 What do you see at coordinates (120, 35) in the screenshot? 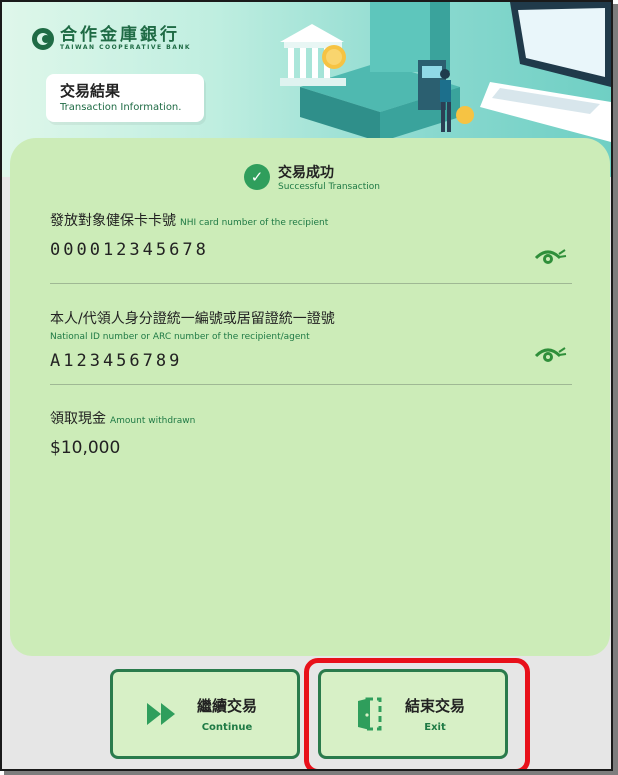
I see `bank-name-cn: 合作金庫銀行` at bounding box center [120, 35].